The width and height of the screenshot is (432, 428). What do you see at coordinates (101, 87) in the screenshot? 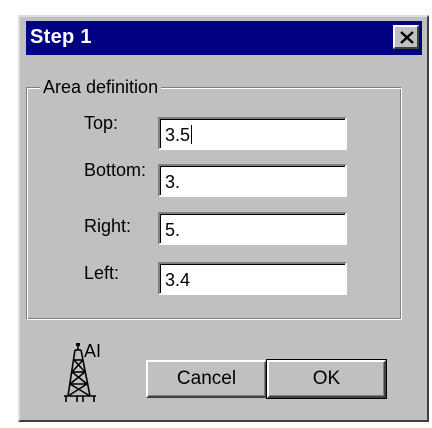
I see `group-legend: Area definition` at bounding box center [101, 87].